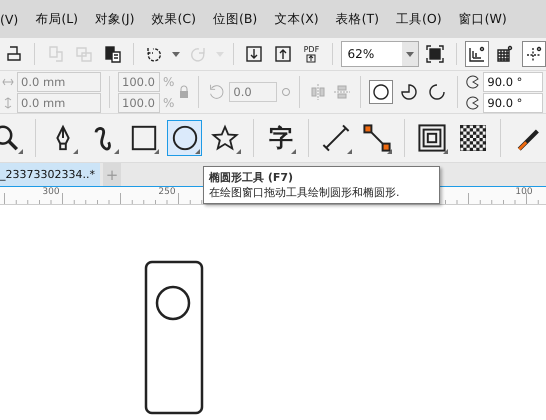  What do you see at coordinates (304, 192) in the screenshot?
I see `tooltip-description: 在绘图窗口拖动工具绘制圆形和椭圆形.` at bounding box center [304, 192].